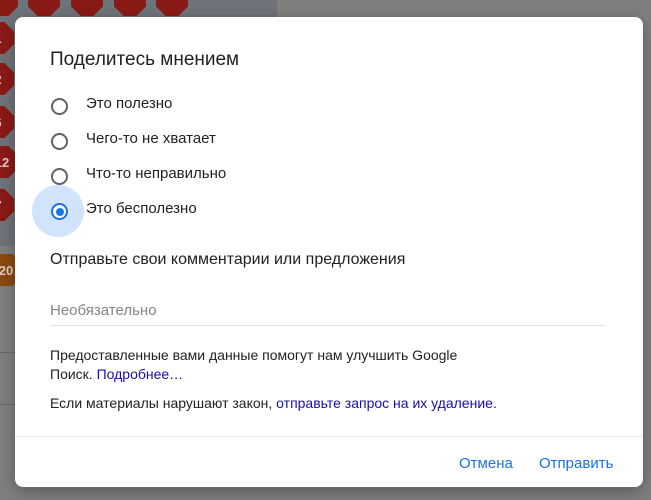 The height and width of the screenshot is (500, 651). What do you see at coordinates (151, 138) in the screenshot?
I see `option-label: Чего-то не хватает` at bounding box center [151, 138].